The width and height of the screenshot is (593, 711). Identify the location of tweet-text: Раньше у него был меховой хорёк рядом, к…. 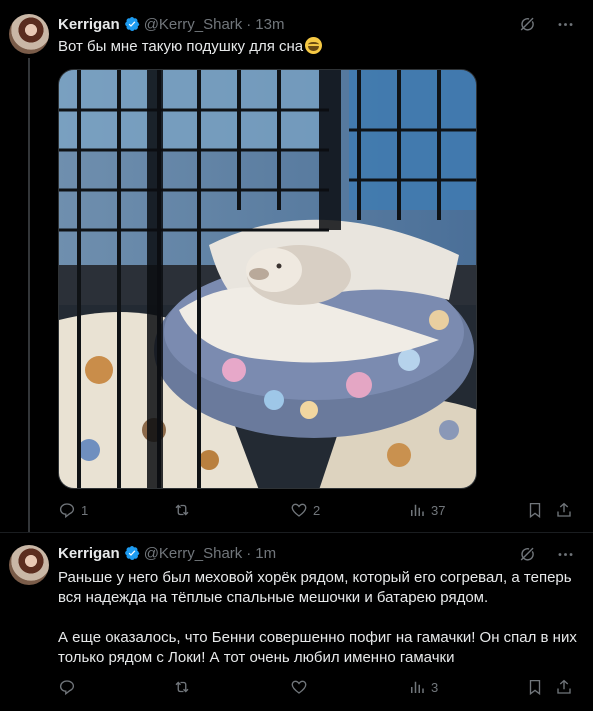
(318, 618).